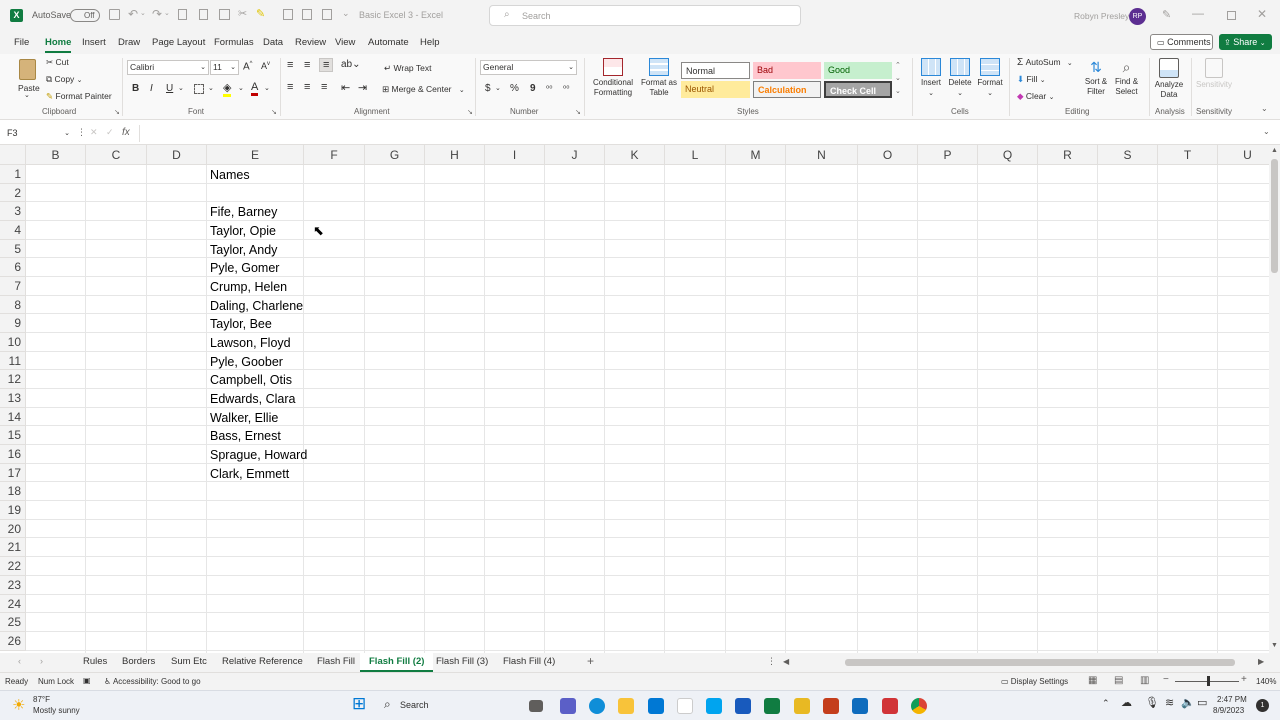  What do you see at coordinates (19, 661) in the screenshot?
I see `prev-sheet-icon: ‹` at bounding box center [19, 661].